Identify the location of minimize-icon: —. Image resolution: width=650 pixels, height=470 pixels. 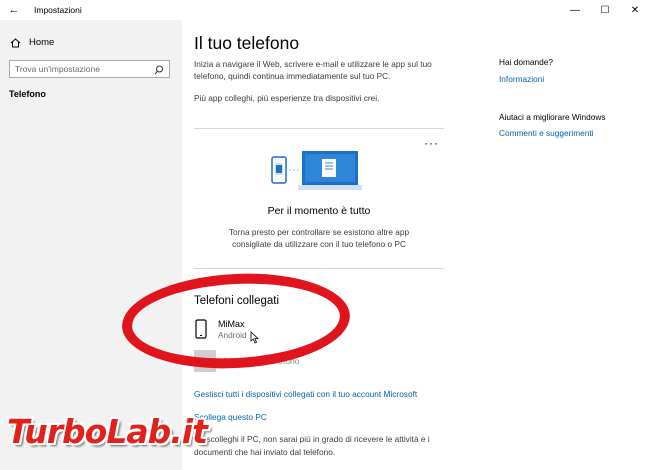
(575, 10).